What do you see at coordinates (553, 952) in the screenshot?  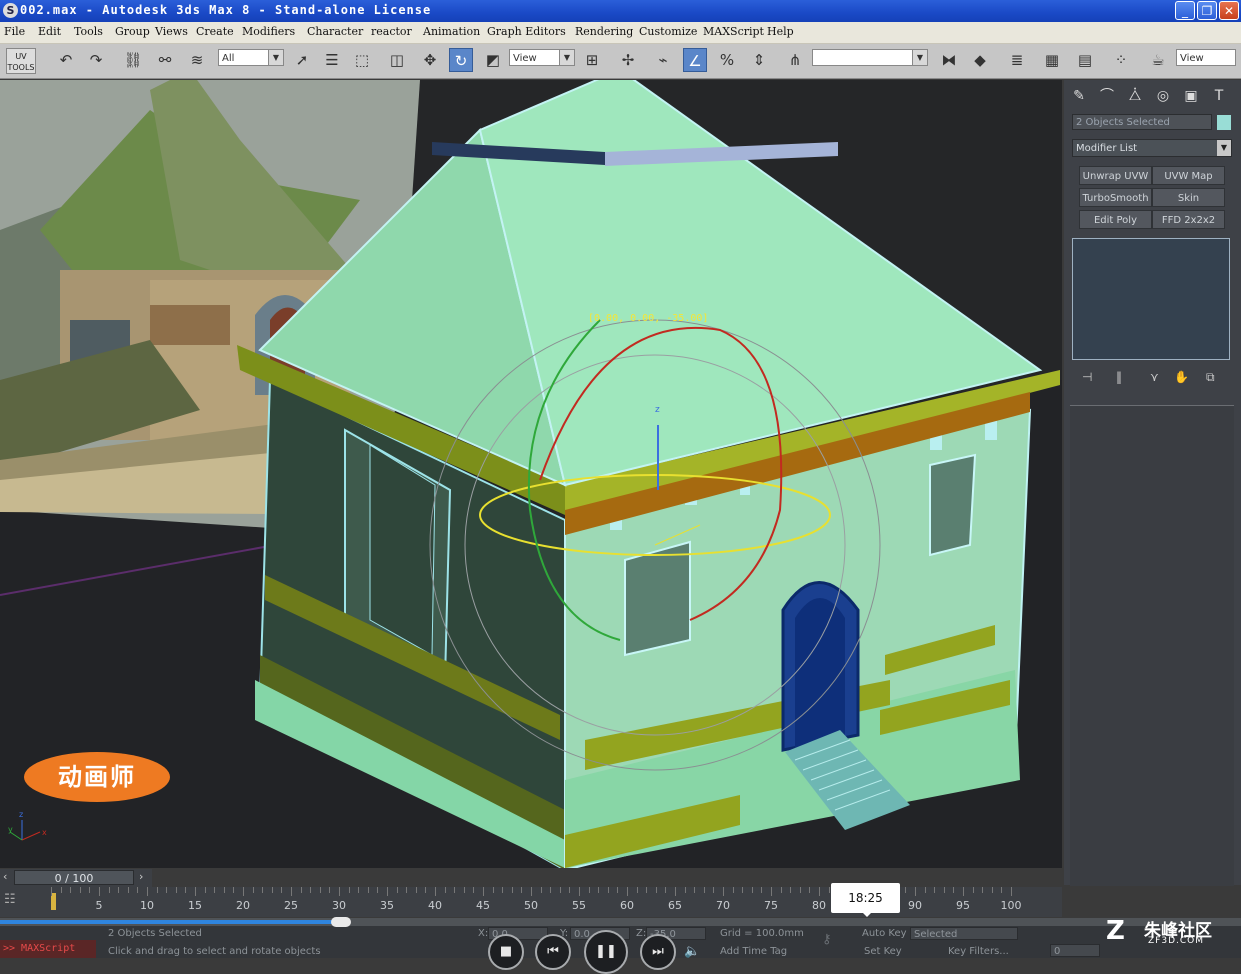 I see `prev-icon: ⏮` at bounding box center [553, 952].